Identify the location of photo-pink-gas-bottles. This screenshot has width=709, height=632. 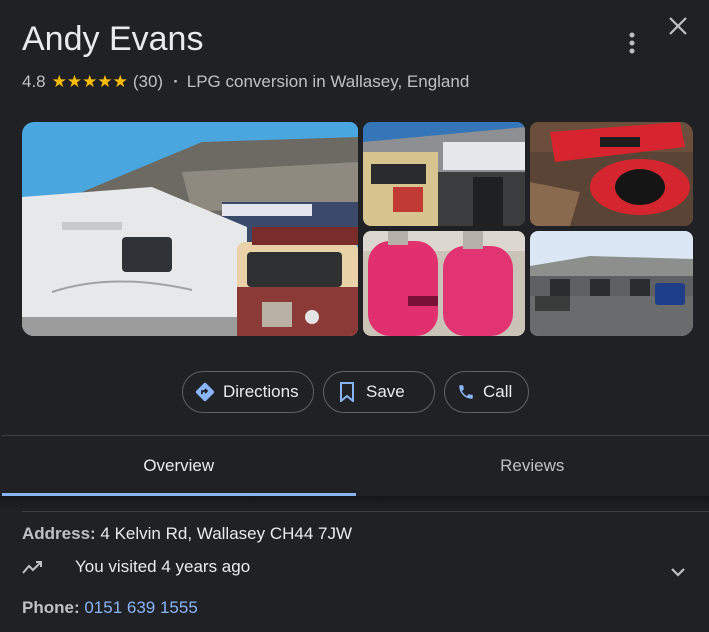
(444, 283).